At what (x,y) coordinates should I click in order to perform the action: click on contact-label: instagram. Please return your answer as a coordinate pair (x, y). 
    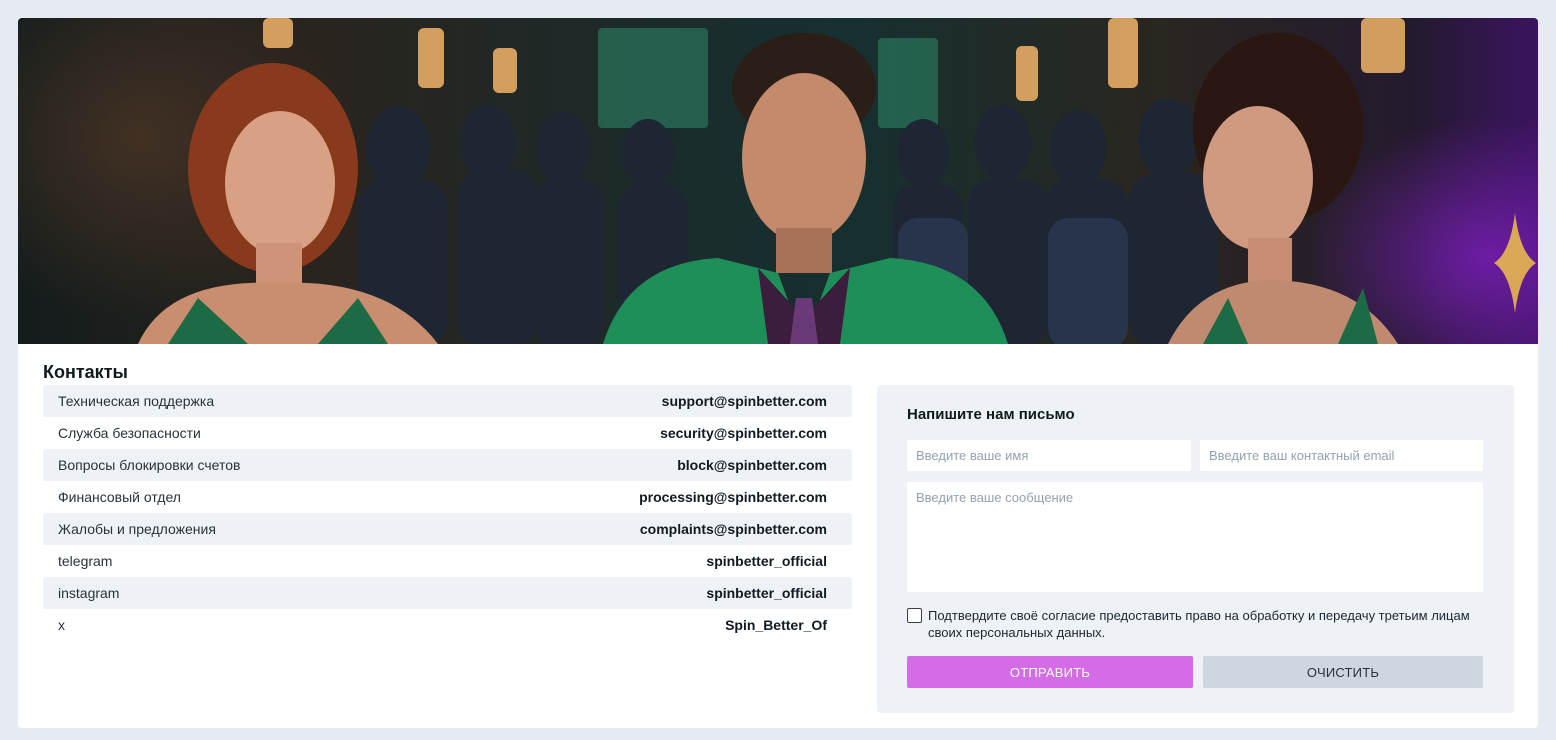
    Looking at the image, I should click on (89, 593).